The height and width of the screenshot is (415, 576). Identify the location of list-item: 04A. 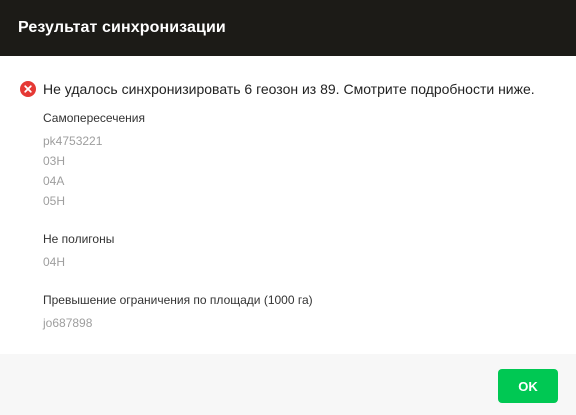
(54, 181).